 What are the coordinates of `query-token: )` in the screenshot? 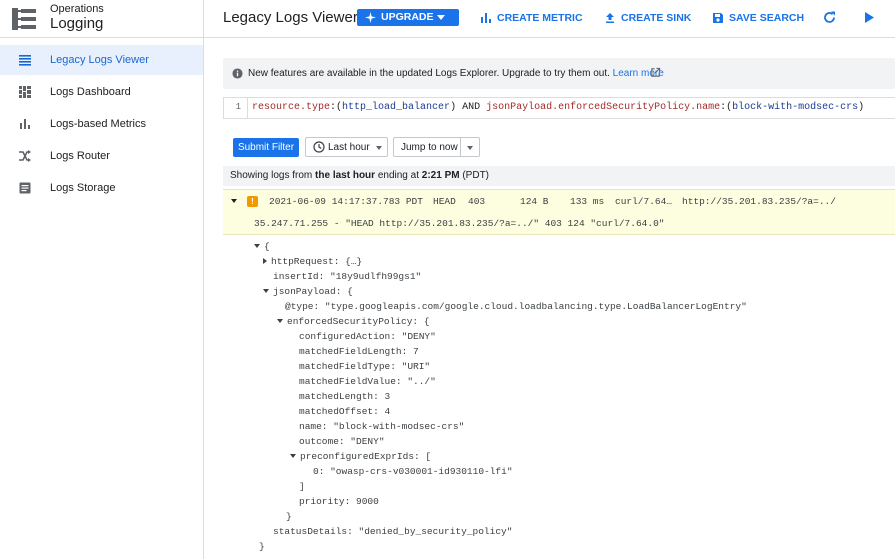 It's located at (861, 107).